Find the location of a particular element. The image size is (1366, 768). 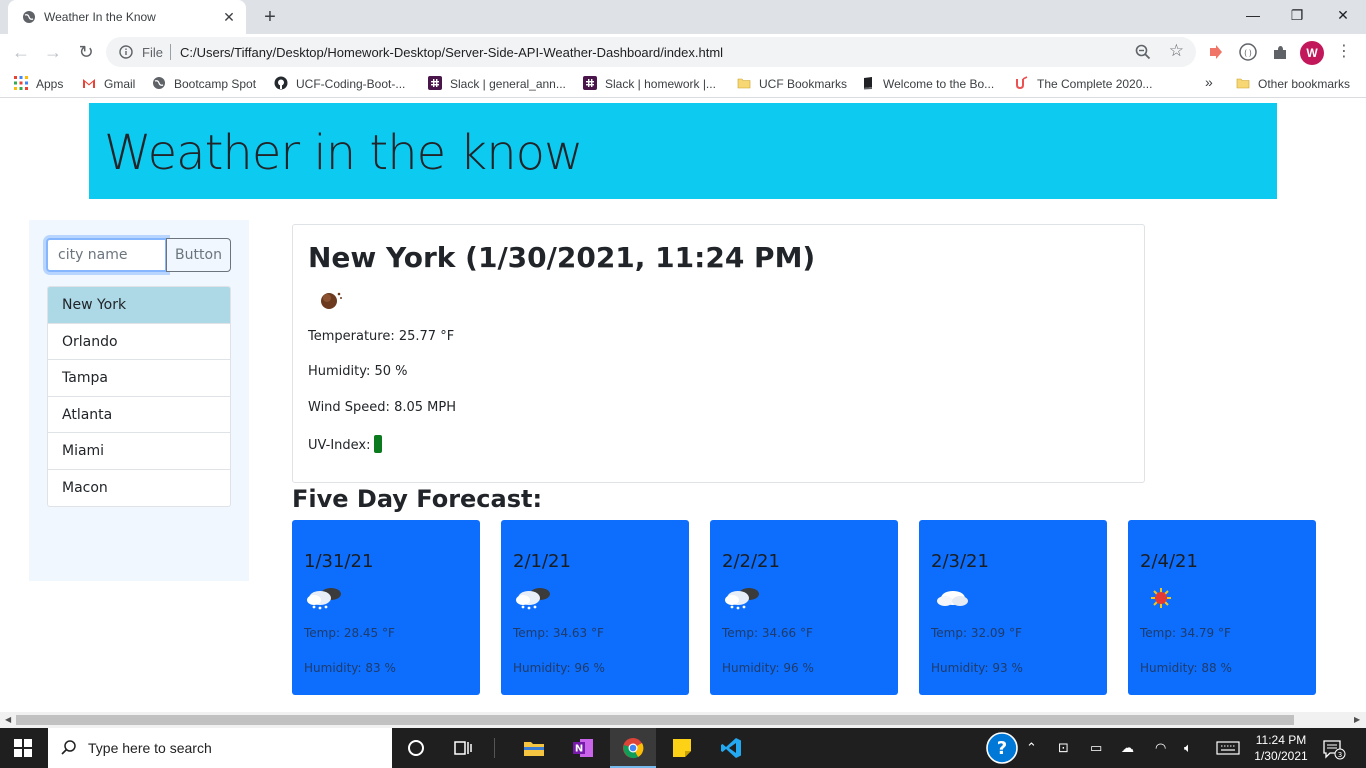

search-button: Button is located at coordinates (198, 255).